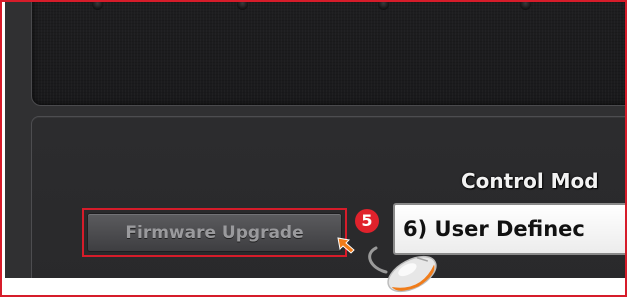  I want to click on control-mode-label: Control Mod, so click(530, 181).